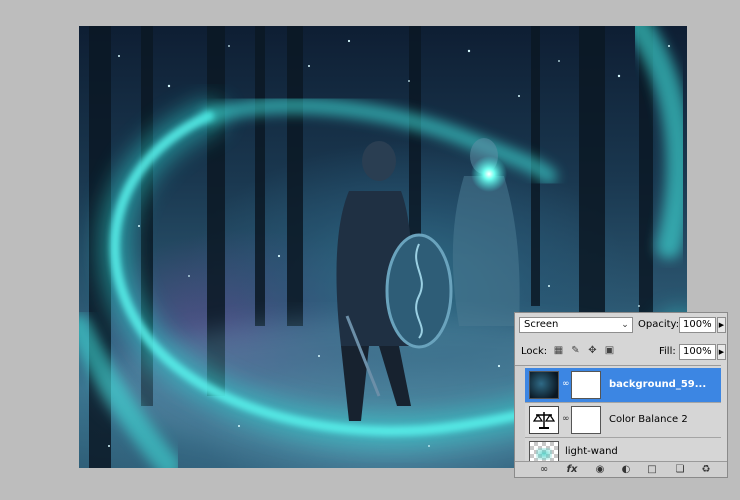 The width and height of the screenshot is (740, 500). I want to click on glowing-orb, so click(489, 174).